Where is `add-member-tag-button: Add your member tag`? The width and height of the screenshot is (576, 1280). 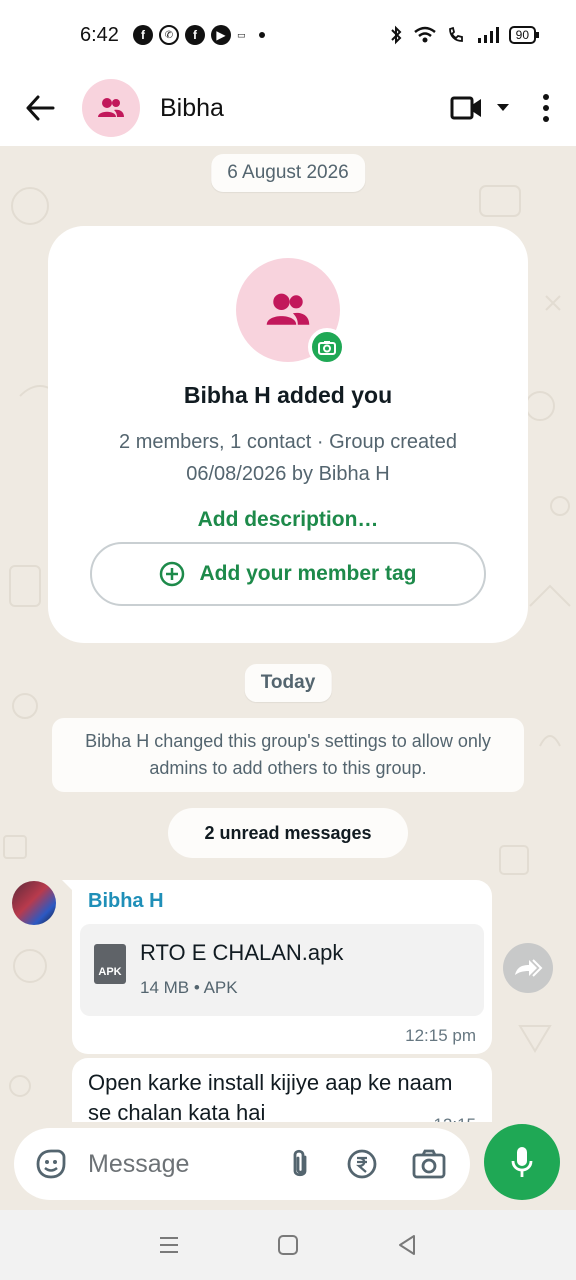 add-member-tag-button: Add your member tag is located at coordinates (288, 574).